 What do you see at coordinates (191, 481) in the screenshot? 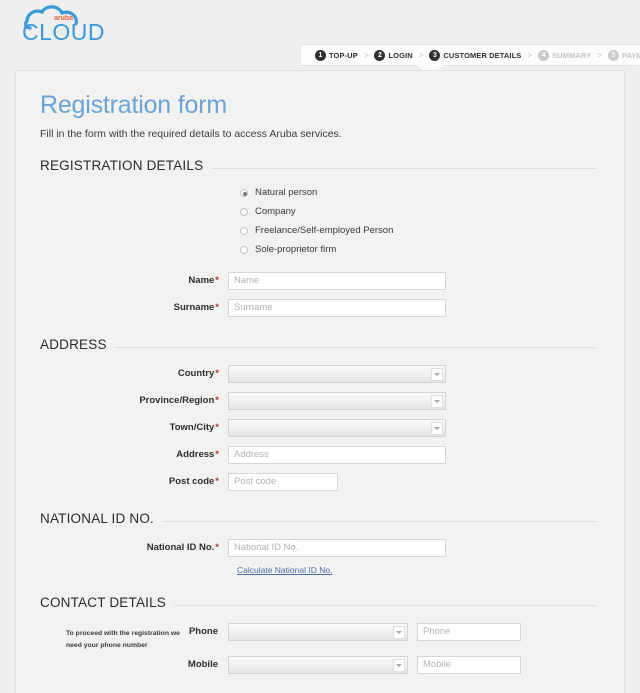
I see `label-text: Post code` at bounding box center [191, 481].